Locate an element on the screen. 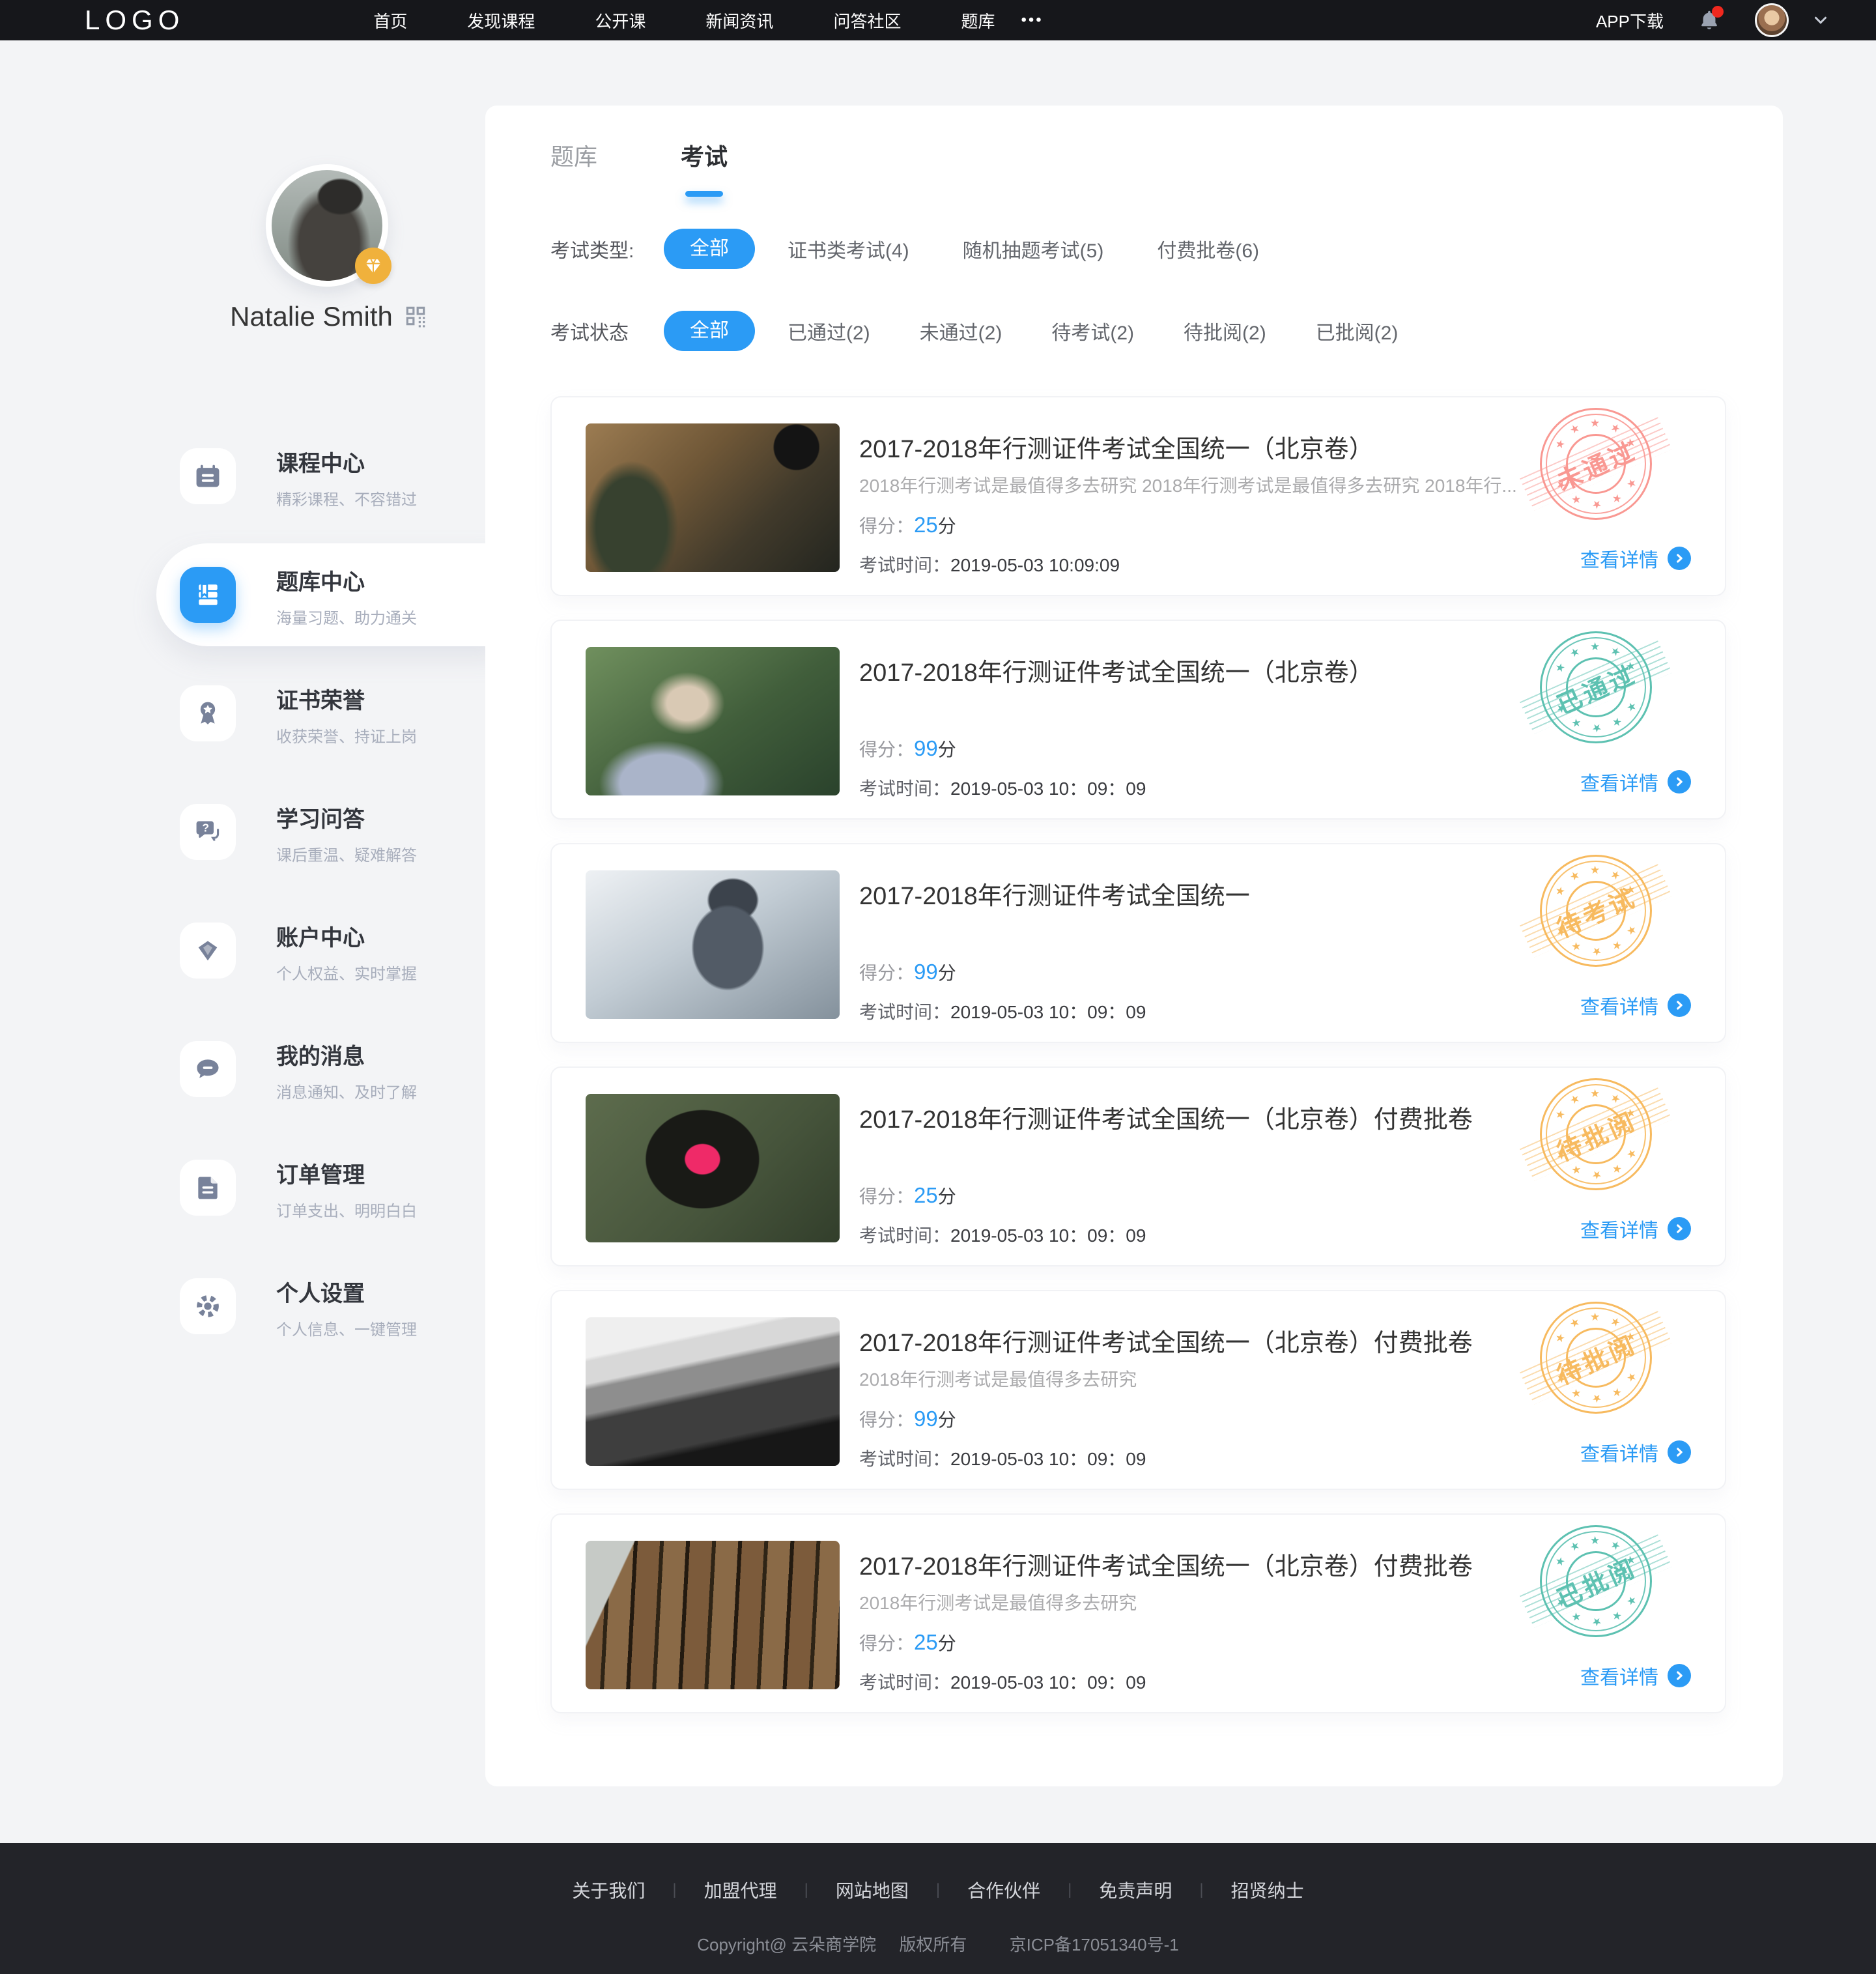 The width and height of the screenshot is (1876, 1974). footer-link-disclaimer: 免责声明 is located at coordinates (1135, 1890).